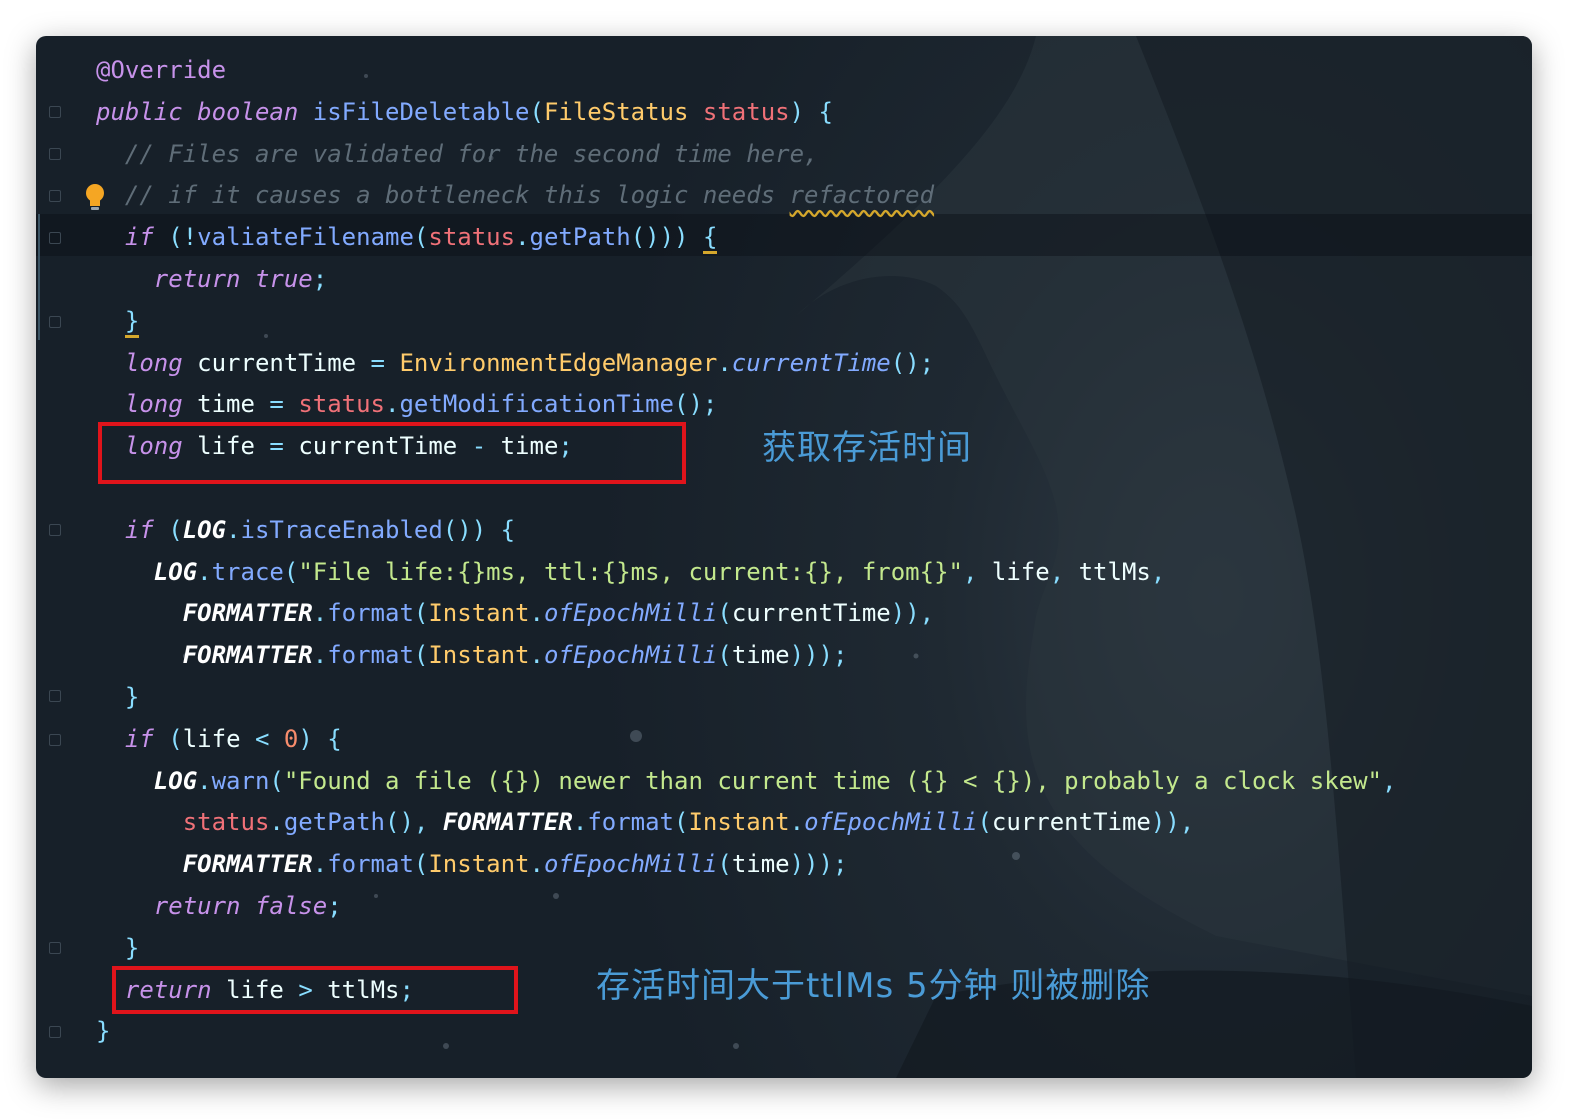 This screenshot has width=1576, height=1120. Describe the element at coordinates (161, 404) in the screenshot. I see `code-token: long` at that location.